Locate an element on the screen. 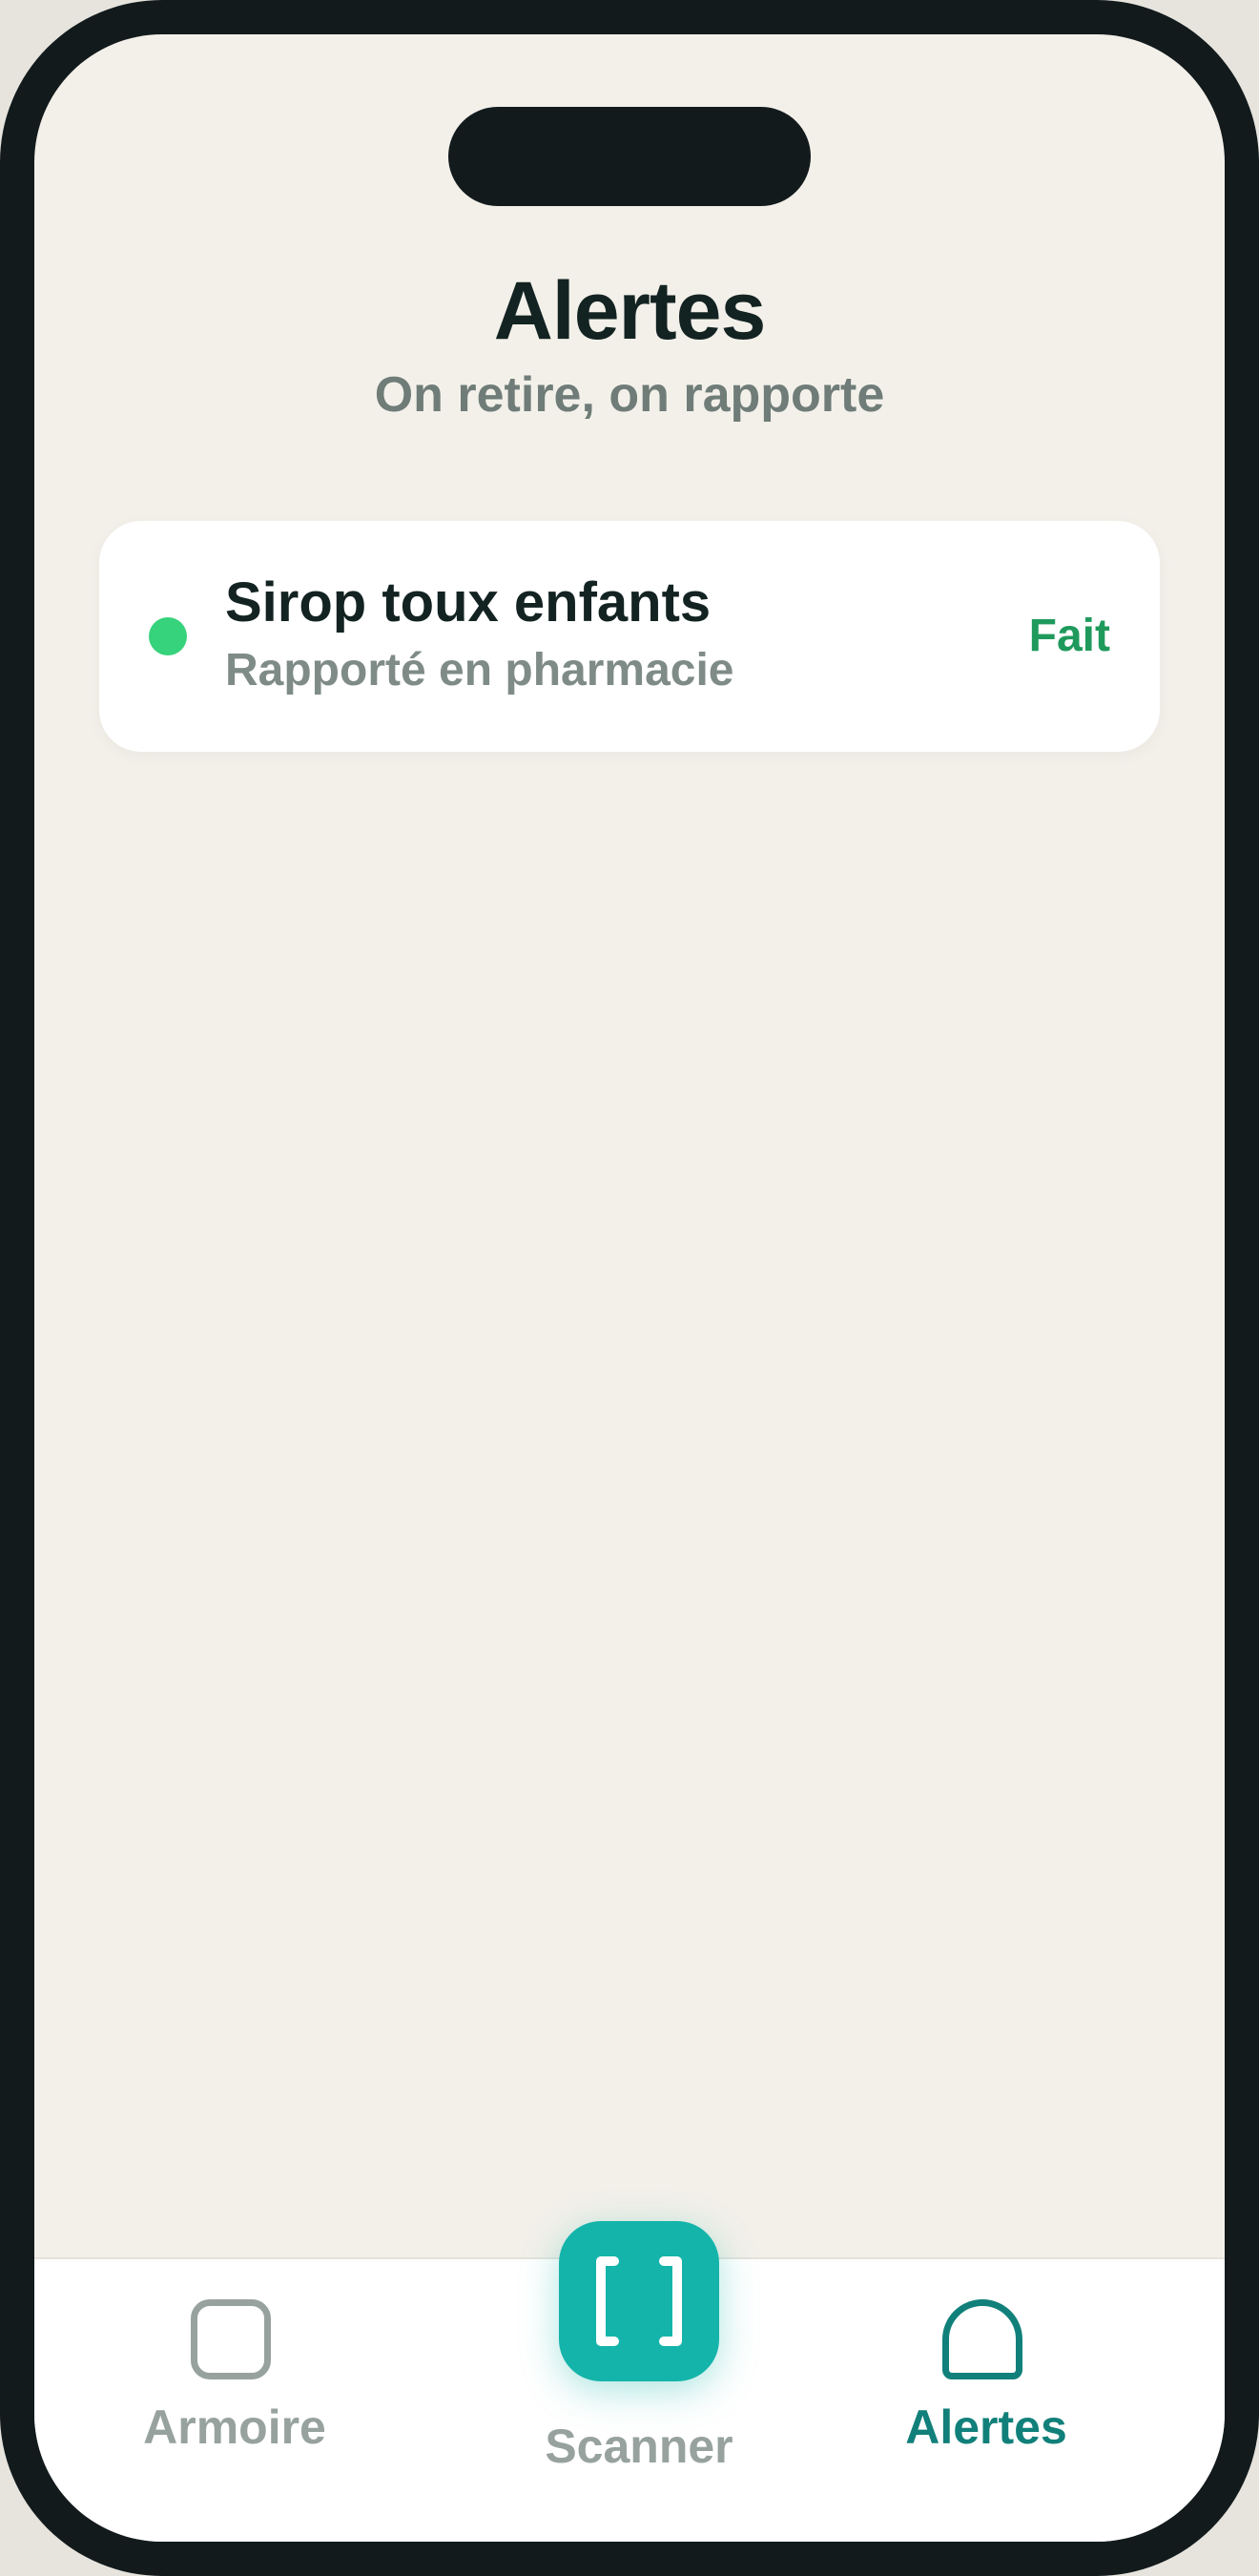 The image size is (1259, 2576). page-title: Alertes is located at coordinates (630, 311).